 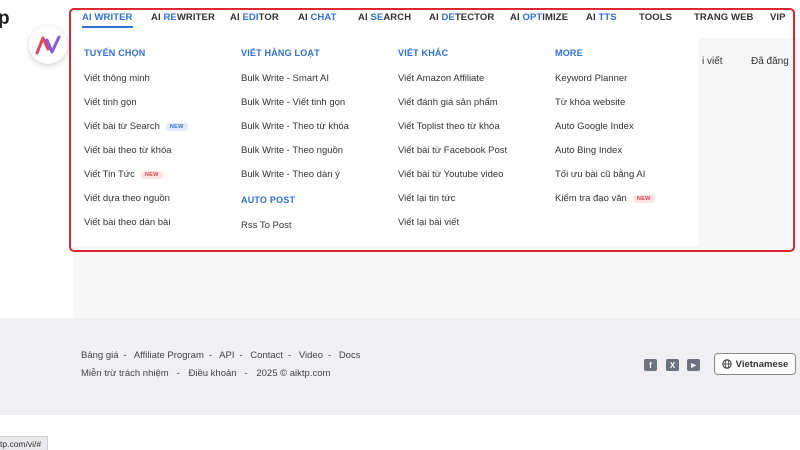 I want to click on menu-item-viet-tinh-gon: Viết tinh gọn, so click(x=136, y=102).